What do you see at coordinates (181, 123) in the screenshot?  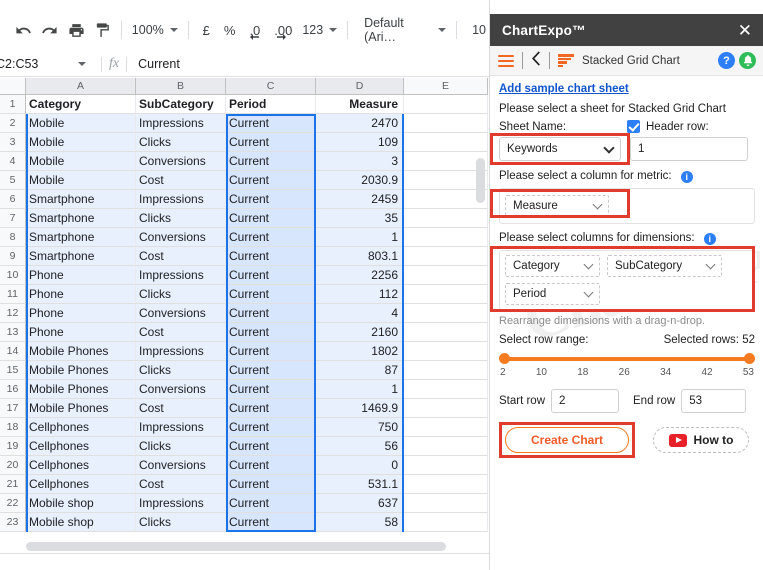 I see `cell-b2: Impressions` at bounding box center [181, 123].